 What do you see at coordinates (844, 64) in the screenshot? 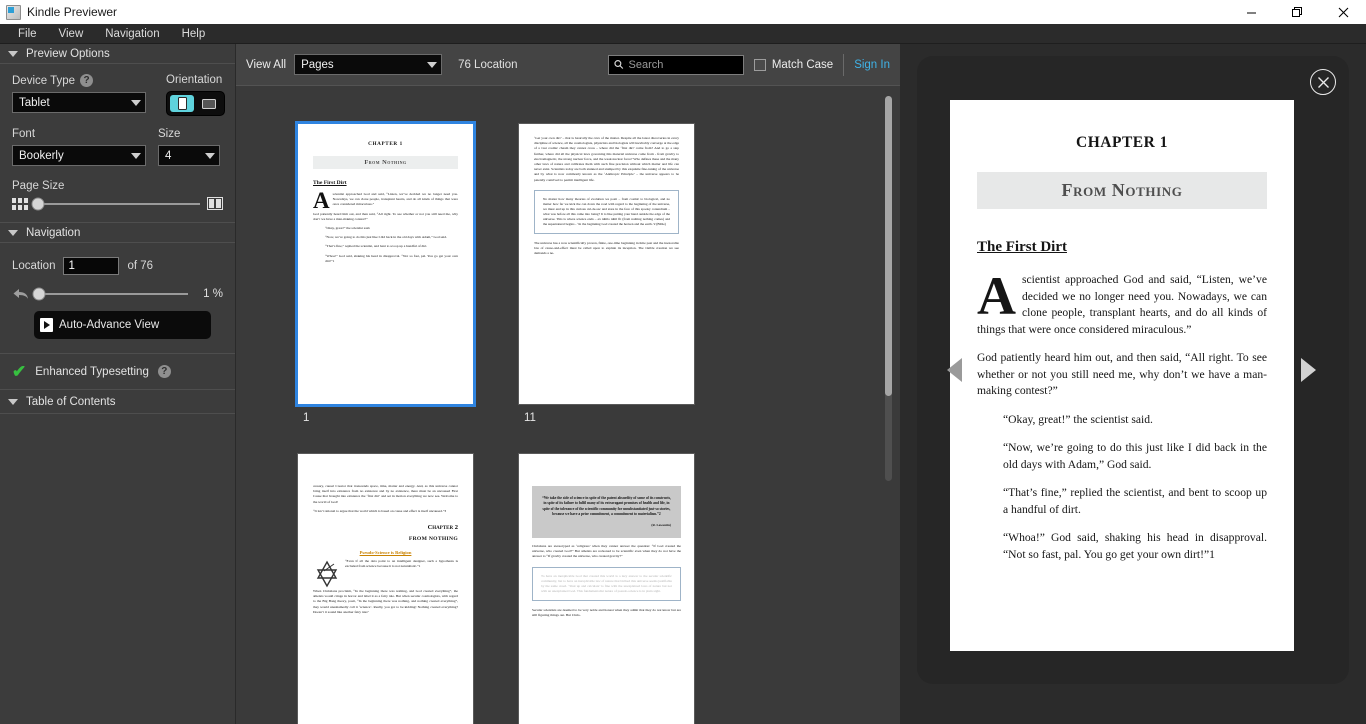
I see `divider` at bounding box center [844, 64].